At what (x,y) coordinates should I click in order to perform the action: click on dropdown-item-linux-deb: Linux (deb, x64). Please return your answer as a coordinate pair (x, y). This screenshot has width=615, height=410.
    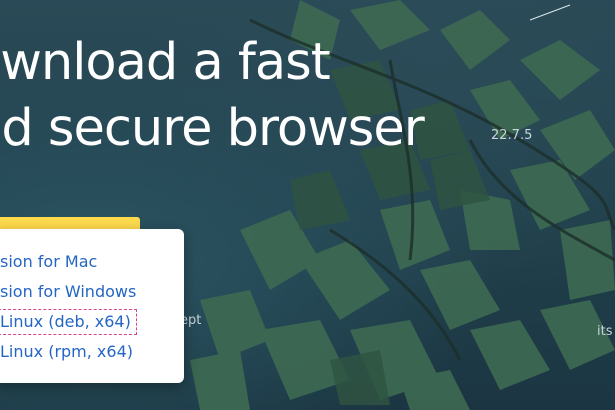
    Looking at the image, I should click on (68, 322).